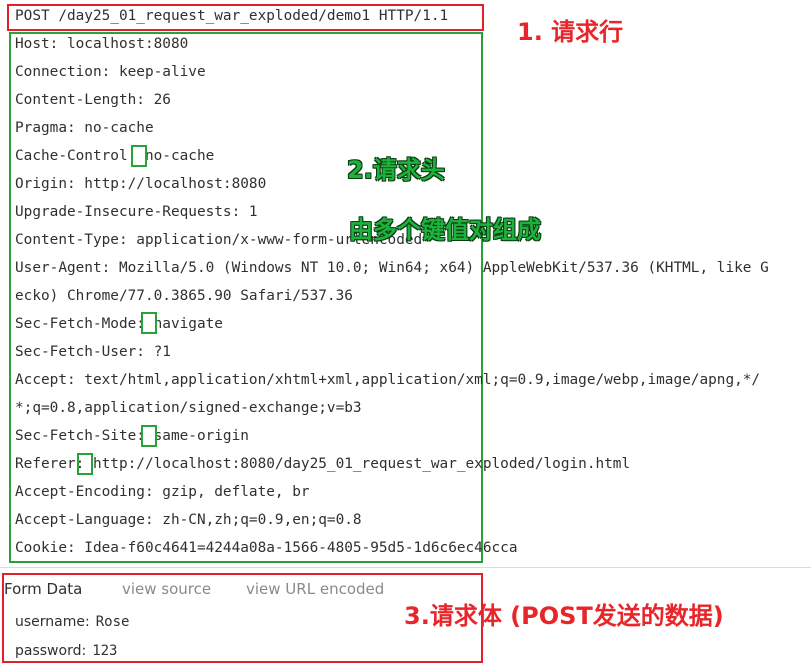 The image size is (811, 667). What do you see at coordinates (85, 464) in the screenshot?
I see `colon-highlight-referer` at bounding box center [85, 464].